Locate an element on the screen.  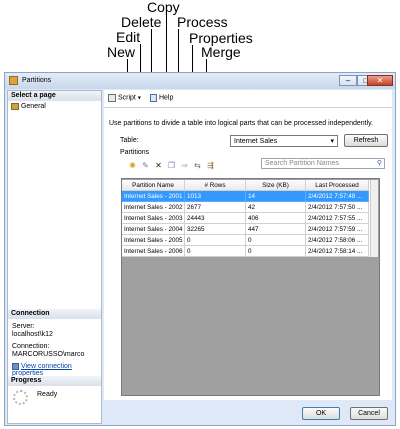
cell-partition-name: Internet Sales - 2002 is located at coordinates (153, 207).